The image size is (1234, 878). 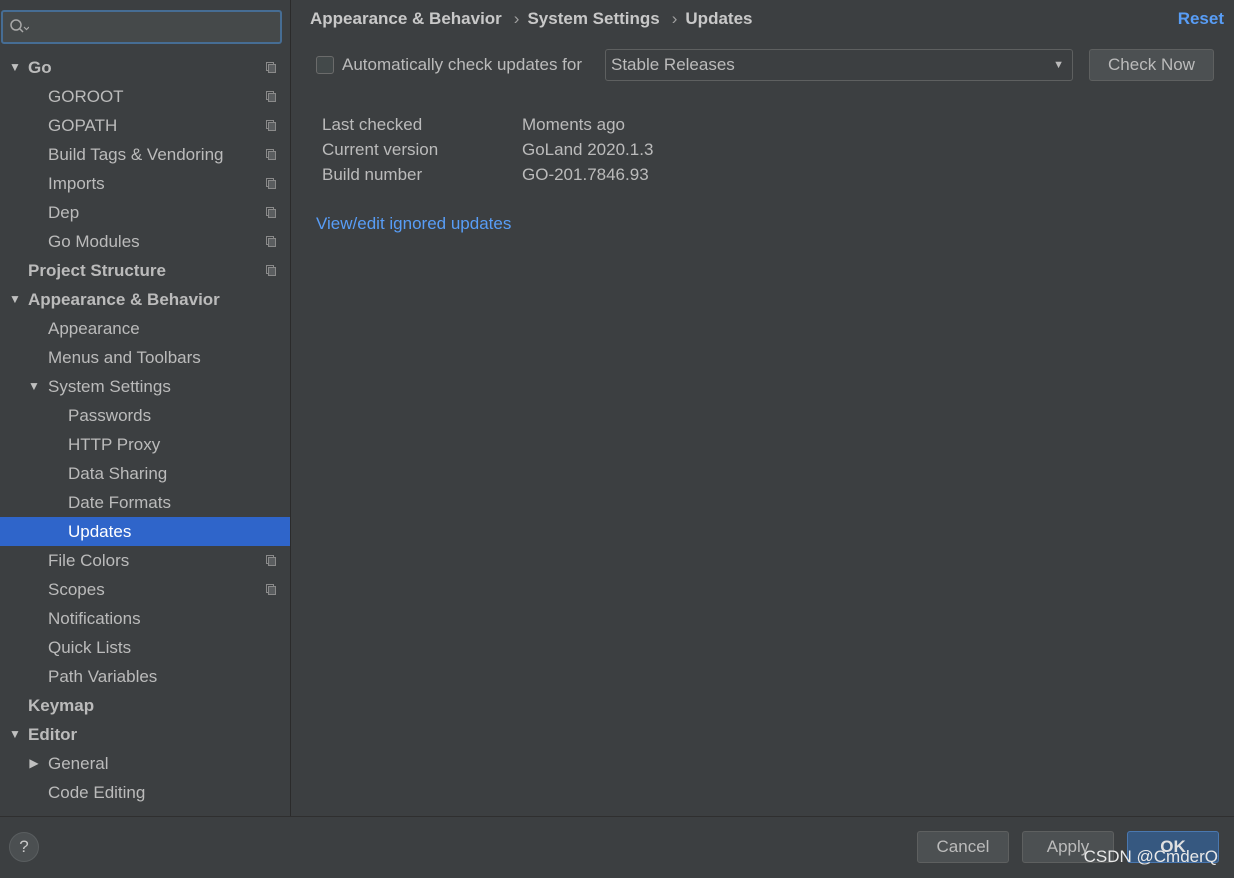 I want to click on sidebar-item: Go Modules, so click(x=145, y=241).